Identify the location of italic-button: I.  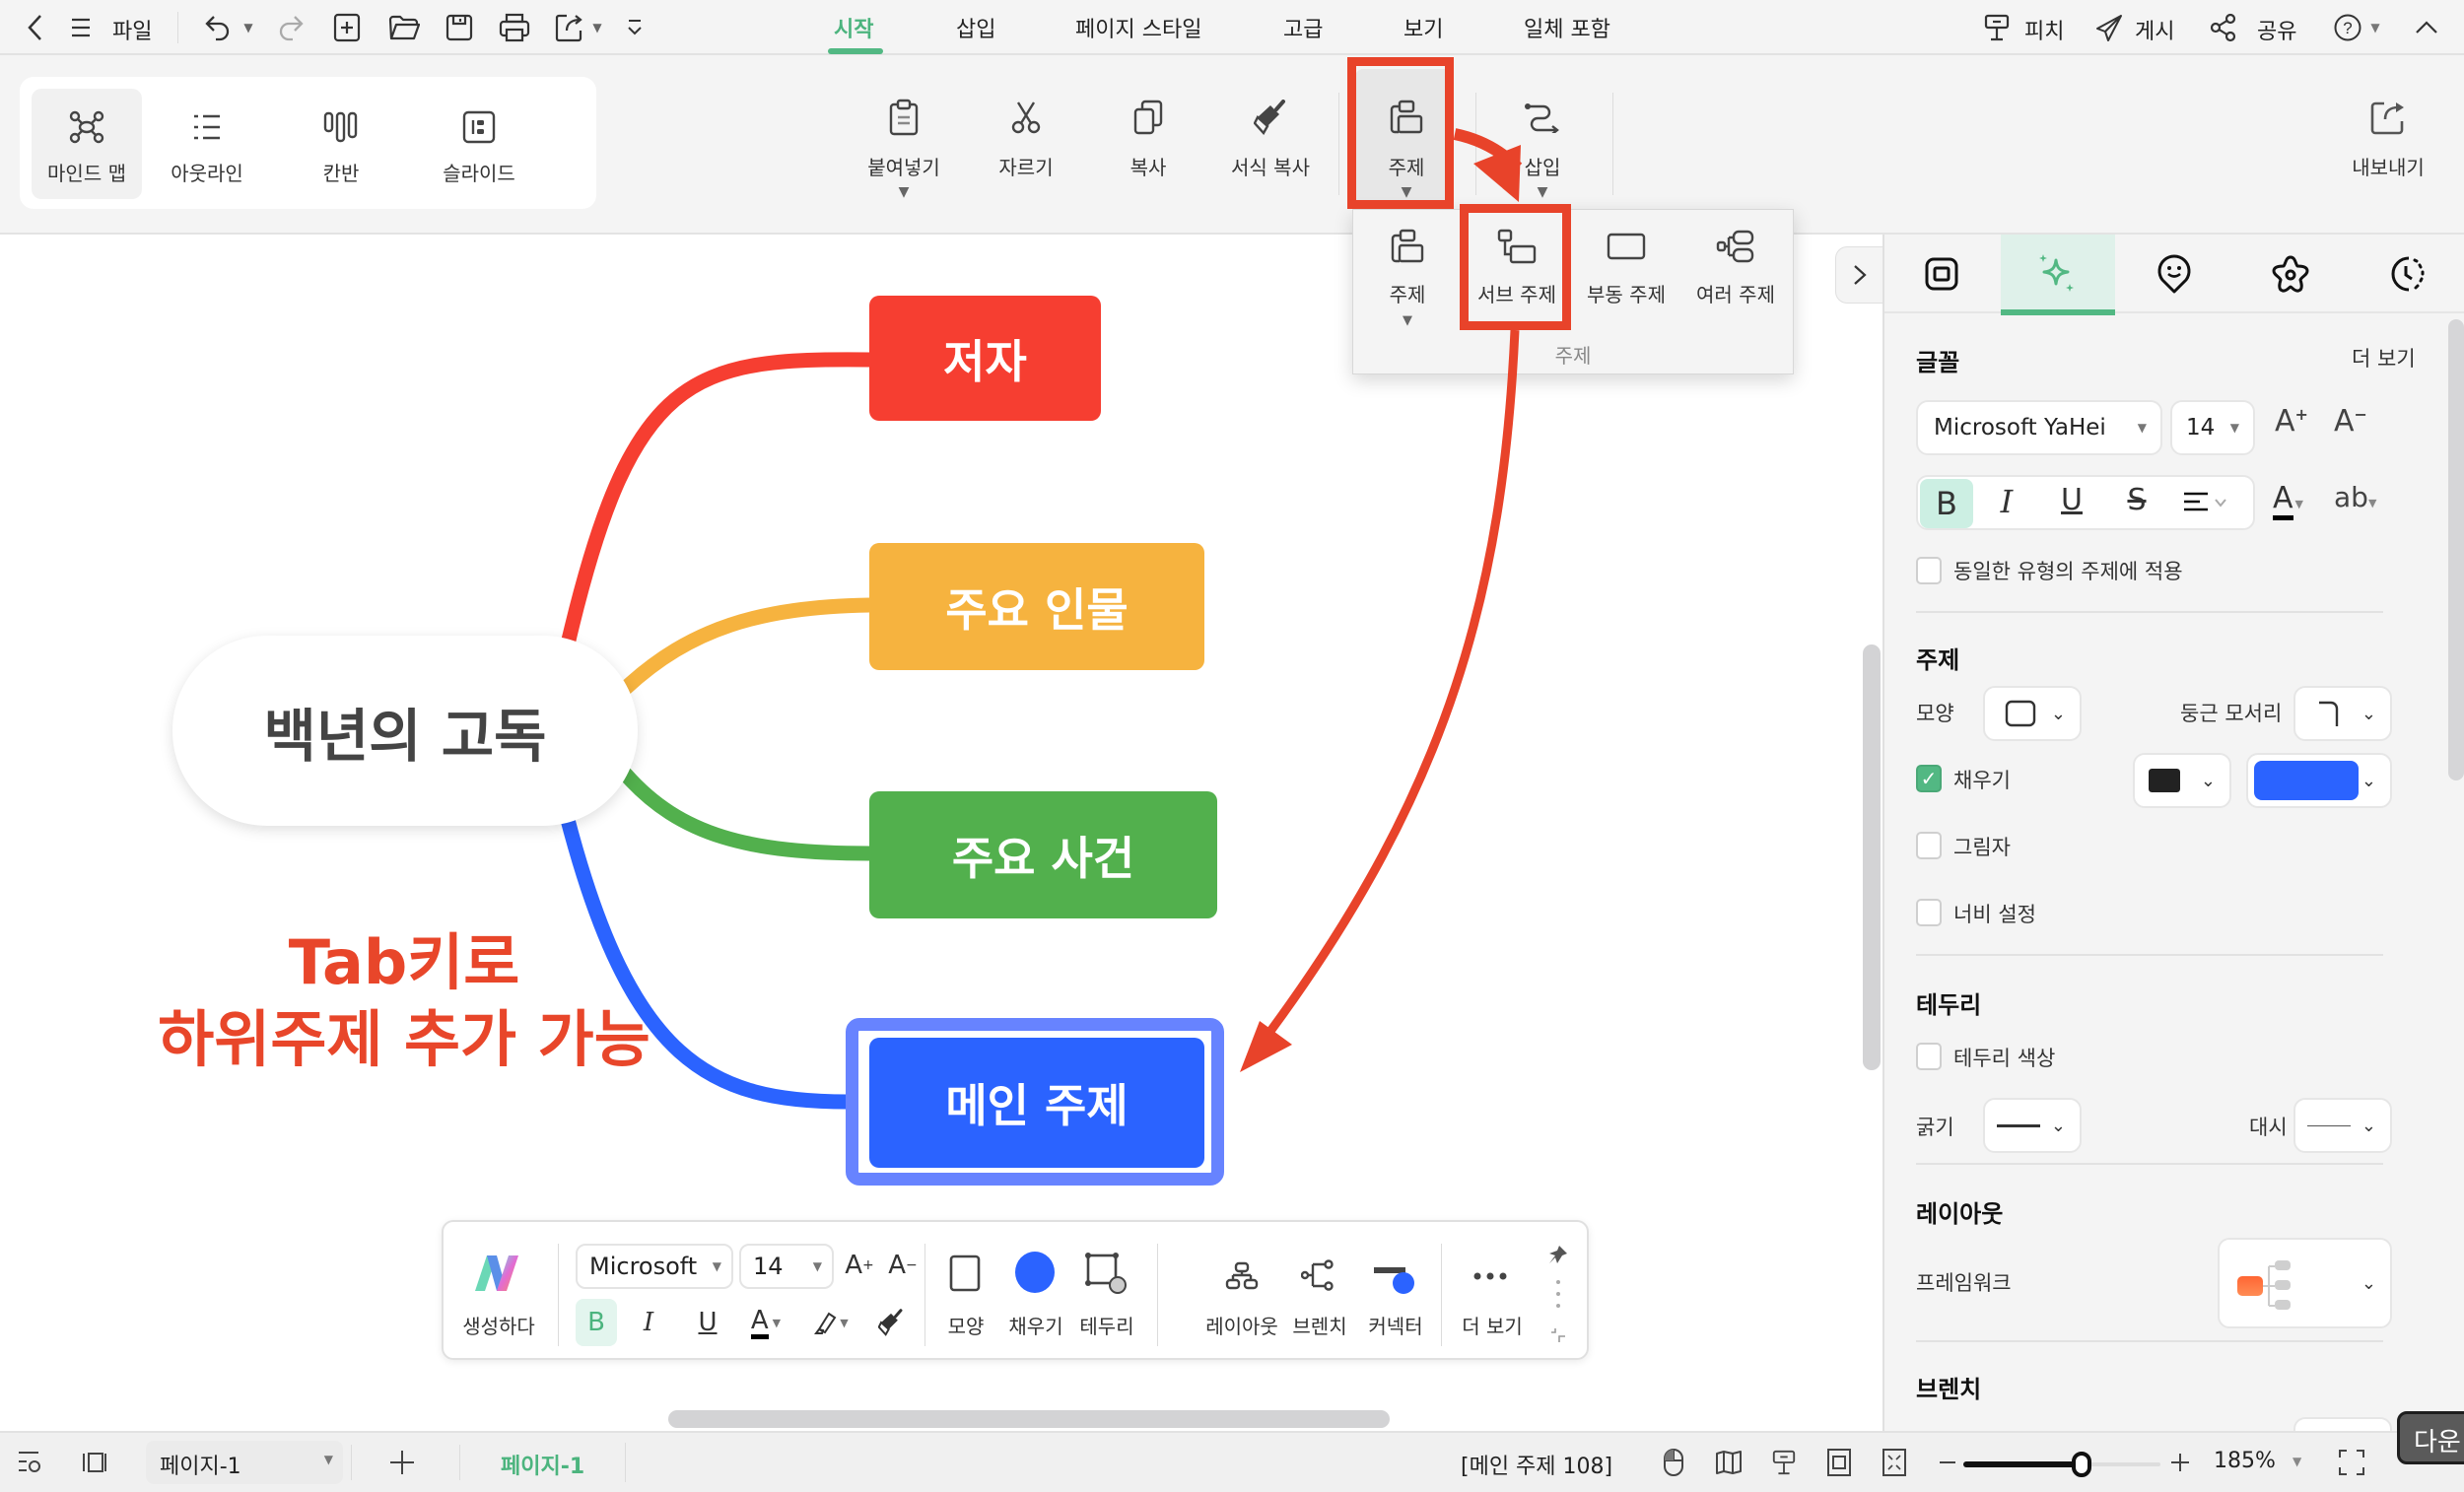
(648, 1322).